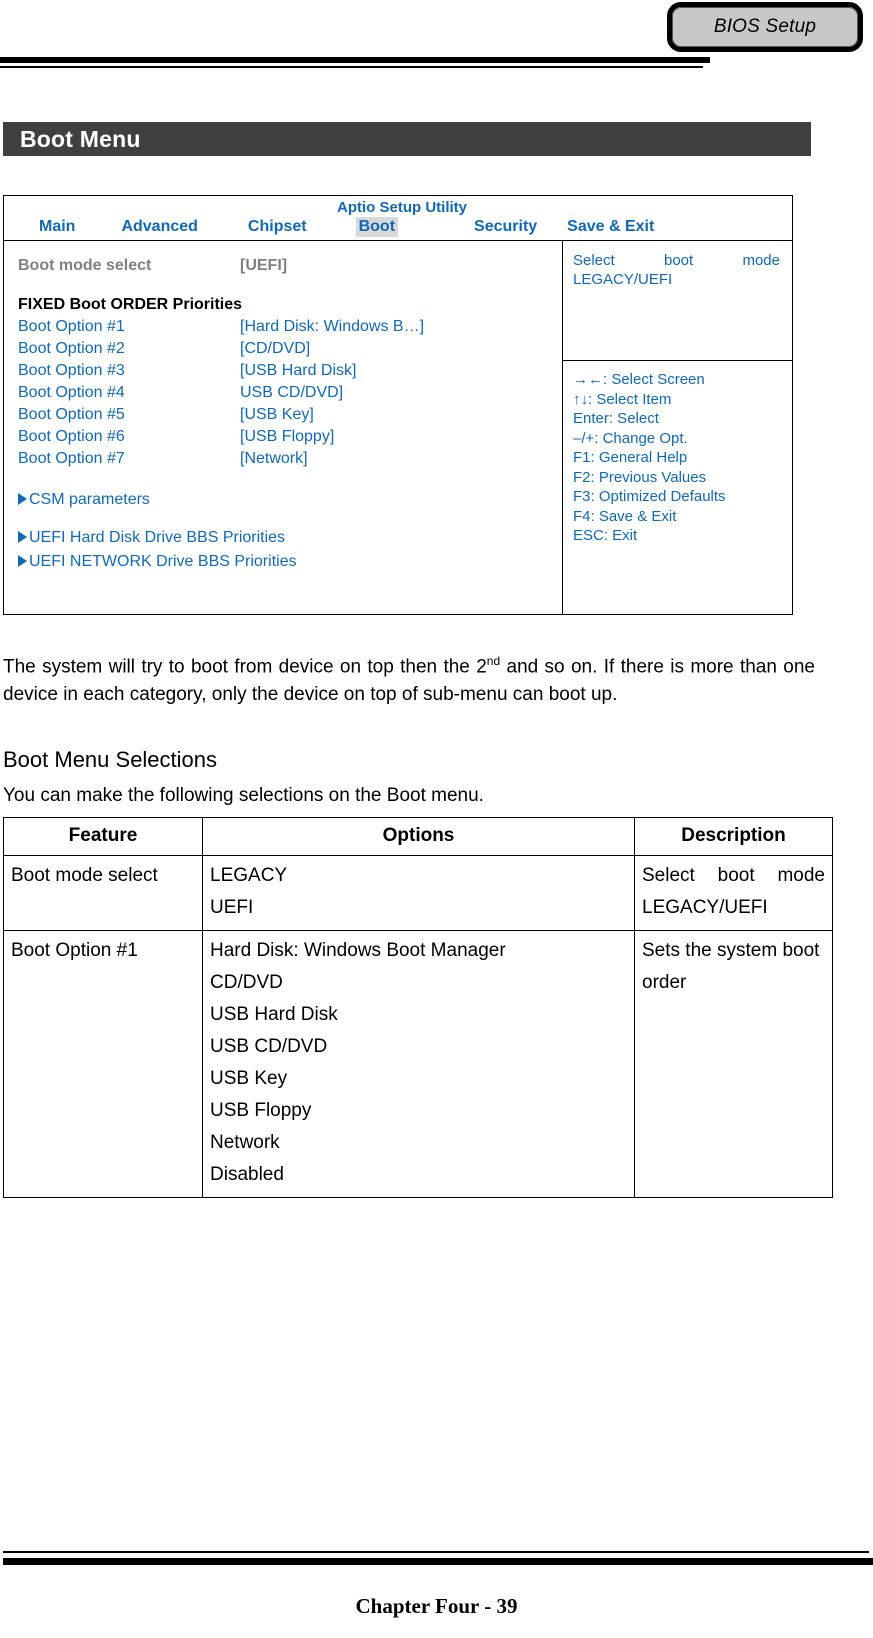 This screenshot has width=873, height=1638. What do you see at coordinates (640, 477) in the screenshot?
I see `help-key-f2-previous-values: F2: Previous Values` at bounding box center [640, 477].